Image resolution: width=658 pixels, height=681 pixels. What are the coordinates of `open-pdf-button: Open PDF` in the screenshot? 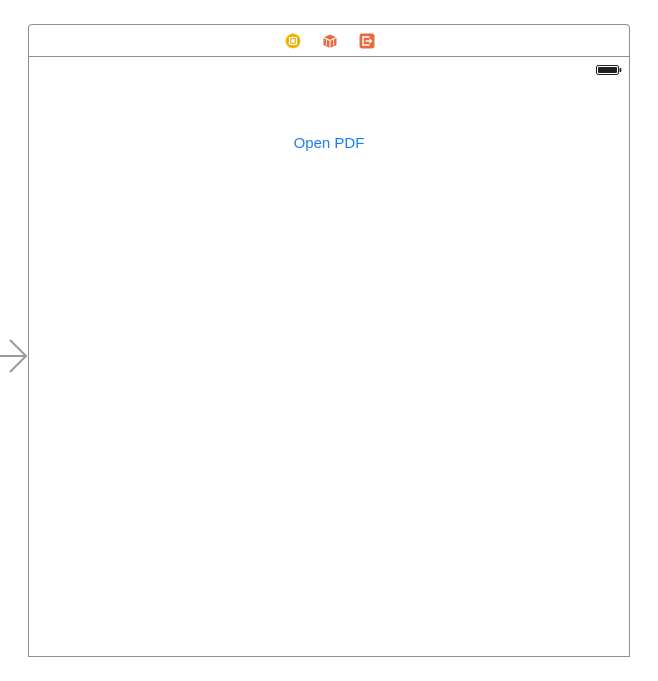 It's located at (329, 144).